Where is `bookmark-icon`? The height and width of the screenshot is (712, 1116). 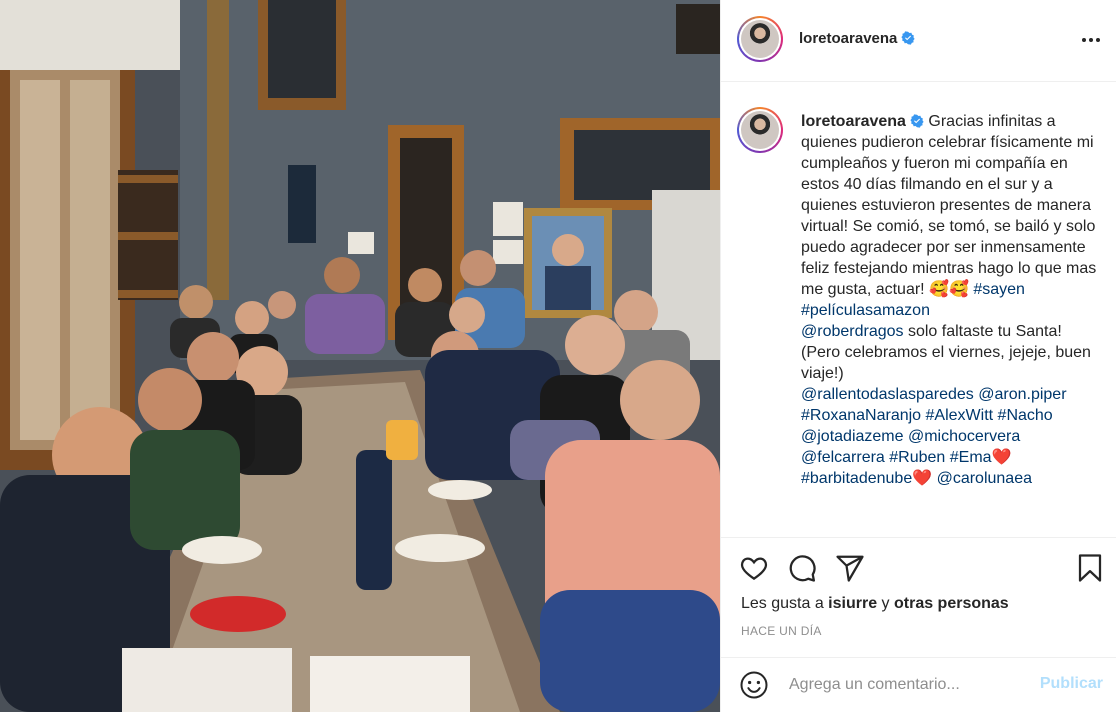
bookmark-icon is located at coordinates (1090, 568).